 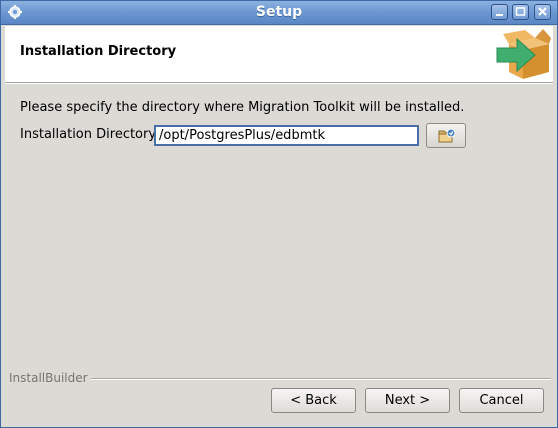 I want to click on close-button, so click(x=542, y=12).